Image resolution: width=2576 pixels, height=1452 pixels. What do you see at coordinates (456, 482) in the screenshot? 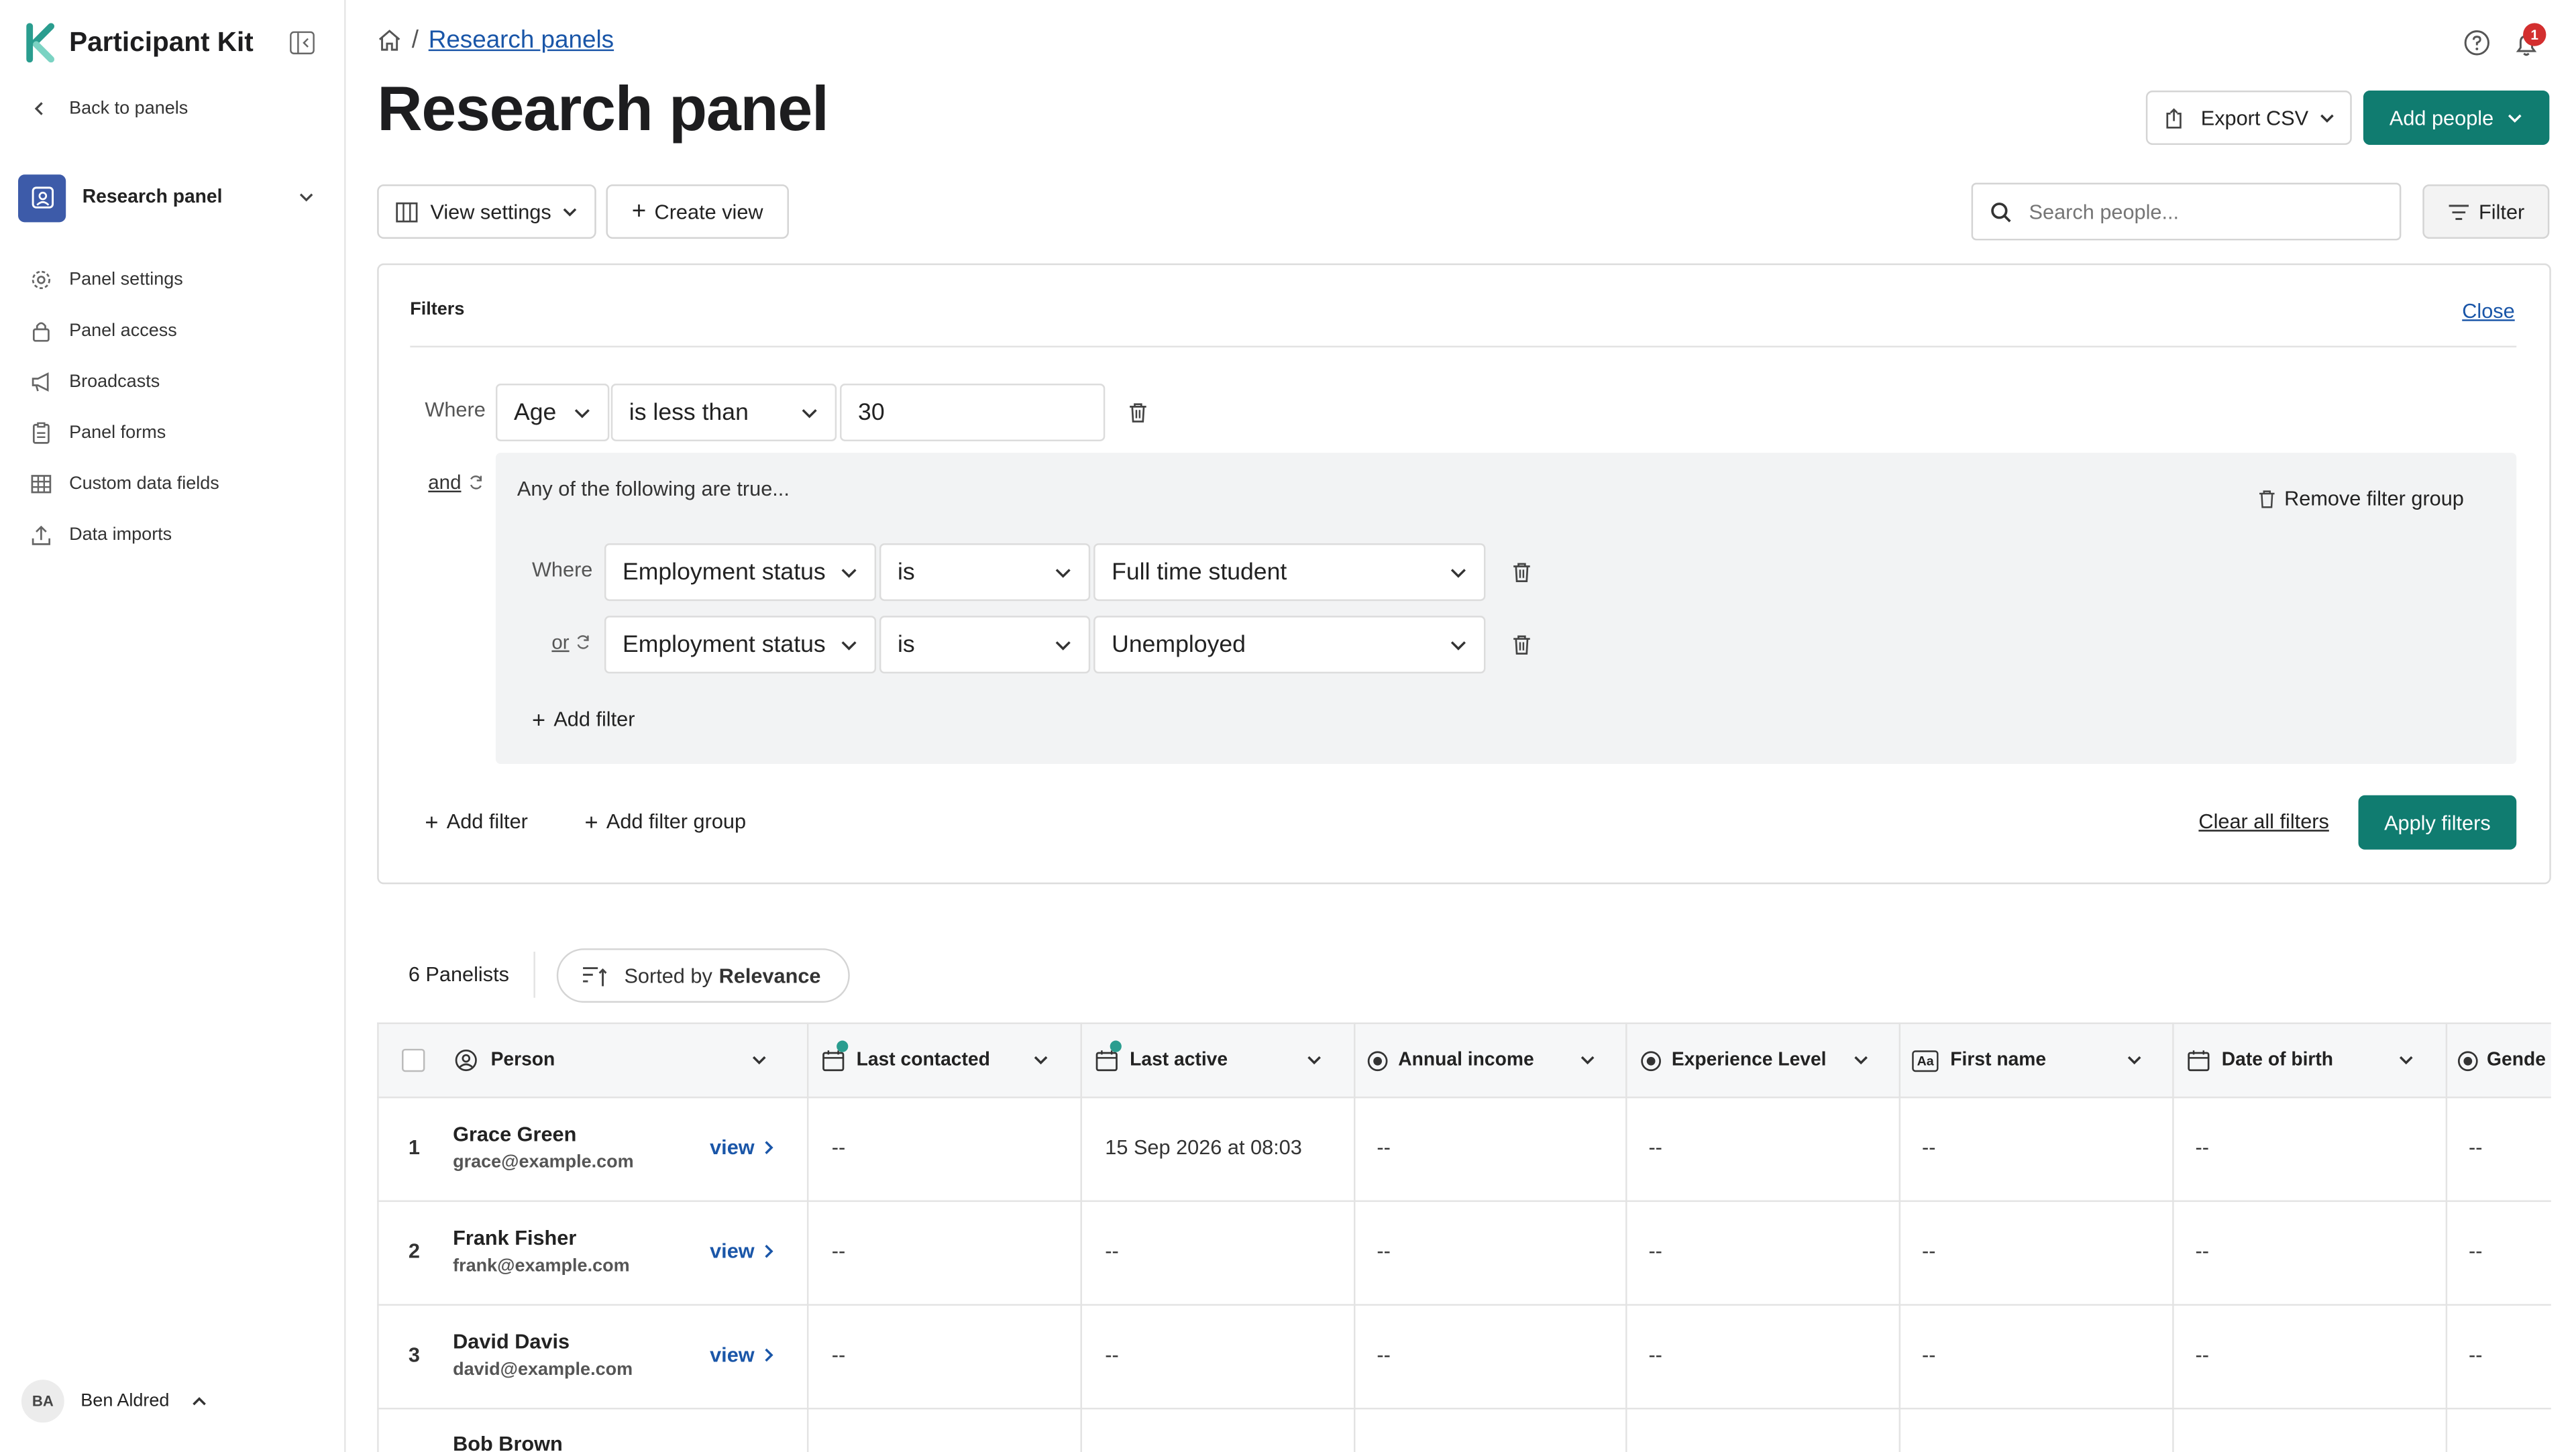
I see `and-toggle: and` at bounding box center [456, 482].